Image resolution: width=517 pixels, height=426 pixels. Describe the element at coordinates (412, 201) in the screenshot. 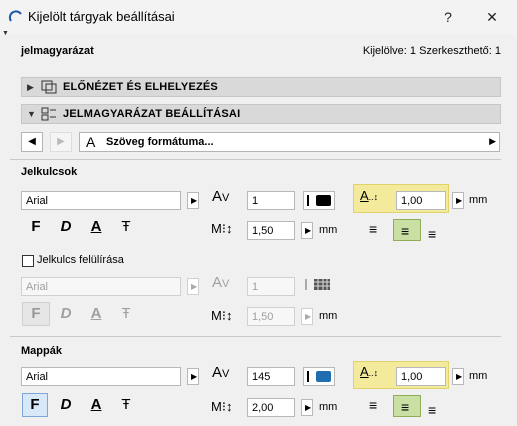

I see `jelkulcs-spacing-value: 1,00` at that location.